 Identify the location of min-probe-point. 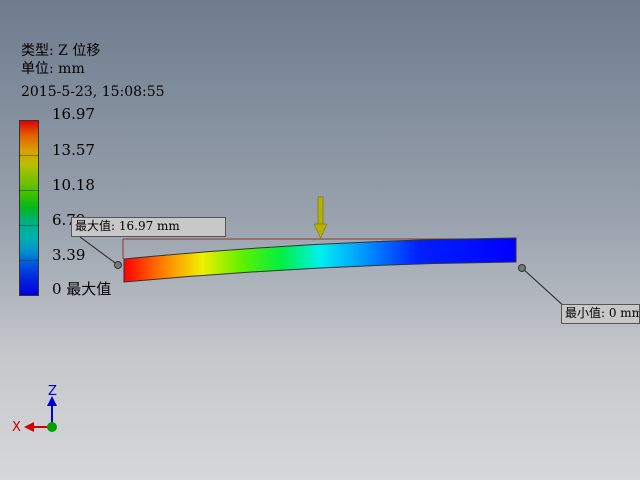
(522, 268).